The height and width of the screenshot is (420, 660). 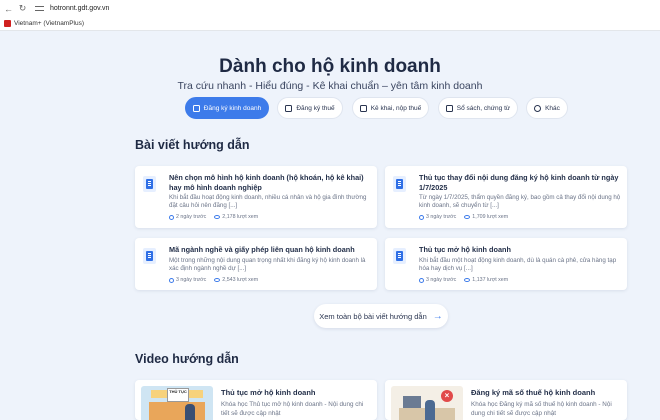 What do you see at coordinates (363, 108) in the screenshot?
I see `building-icon` at bounding box center [363, 108].